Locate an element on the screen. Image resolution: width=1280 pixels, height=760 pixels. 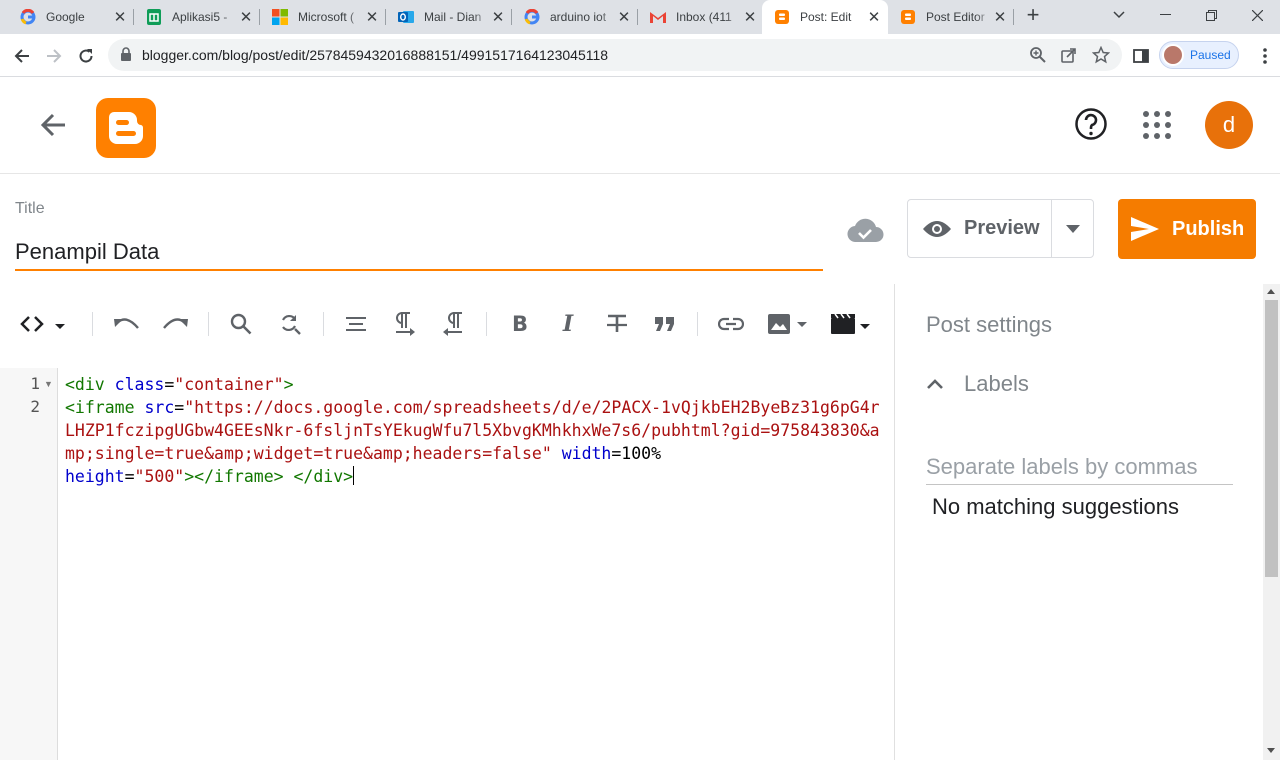
reload-icon is located at coordinates (86, 56).